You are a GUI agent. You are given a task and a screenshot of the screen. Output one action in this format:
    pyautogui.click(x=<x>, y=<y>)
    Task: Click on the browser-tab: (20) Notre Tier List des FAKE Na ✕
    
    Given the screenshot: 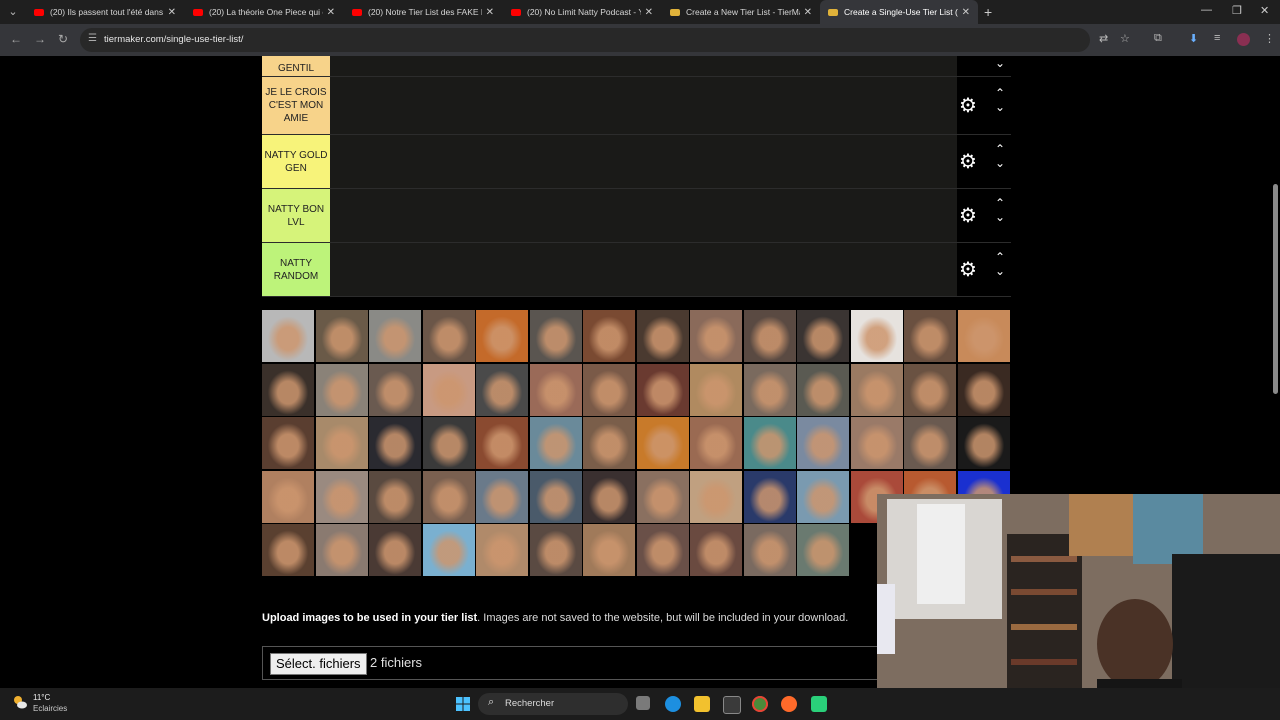 What is the action you would take?
    pyautogui.click(x=423, y=12)
    